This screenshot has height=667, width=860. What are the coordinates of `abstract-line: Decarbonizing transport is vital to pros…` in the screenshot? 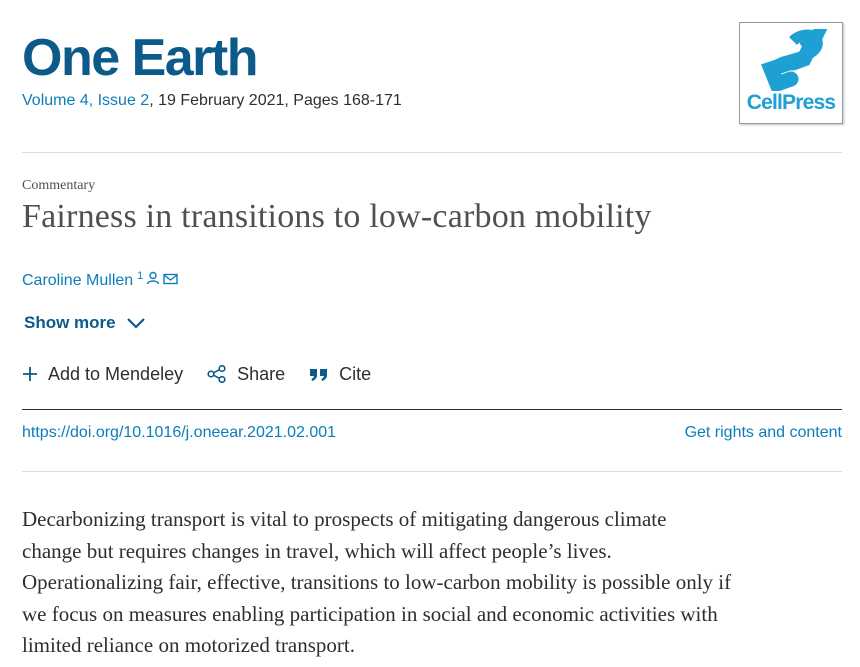 It's located at (344, 519).